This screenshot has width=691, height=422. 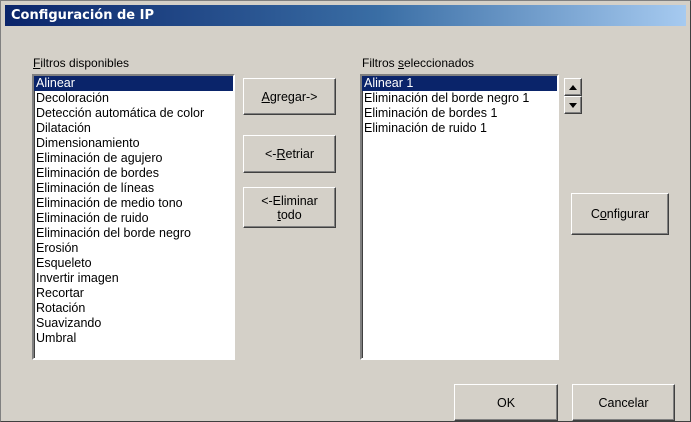 I want to click on list-item: Decoloración, so click(x=133, y=98).